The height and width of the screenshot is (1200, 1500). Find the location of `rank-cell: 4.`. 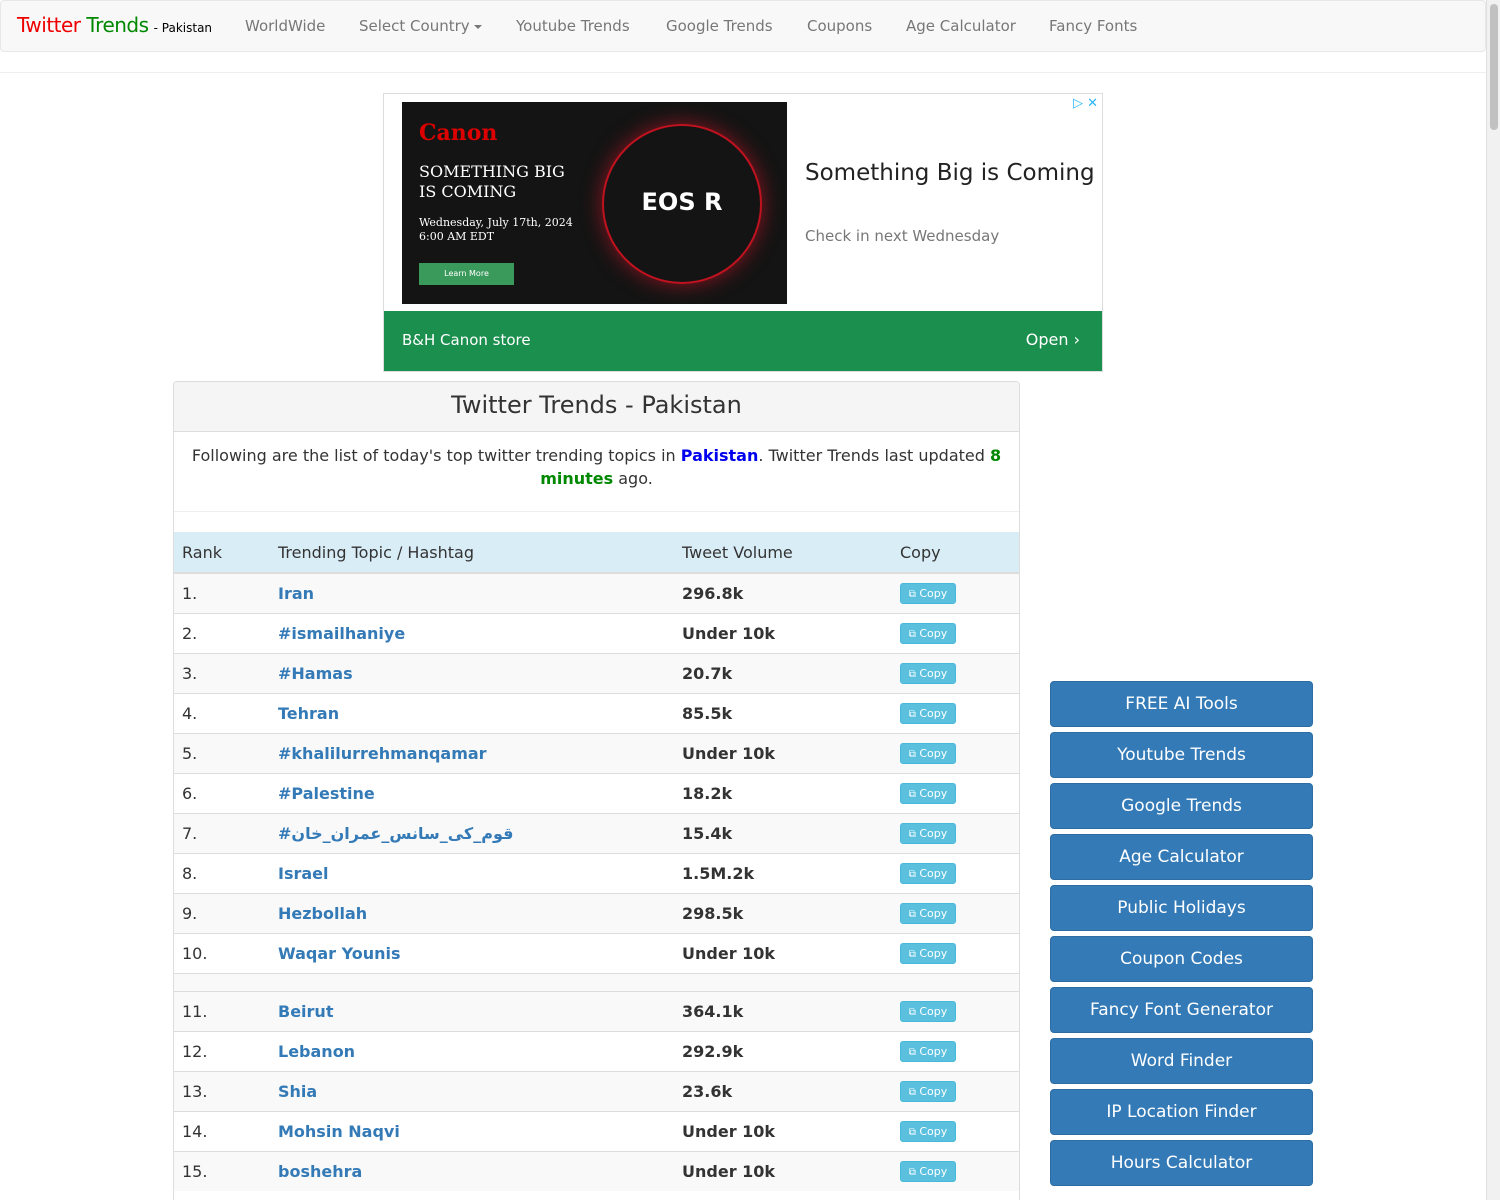

rank-cell: 4. is located at coordinates (222, 712).